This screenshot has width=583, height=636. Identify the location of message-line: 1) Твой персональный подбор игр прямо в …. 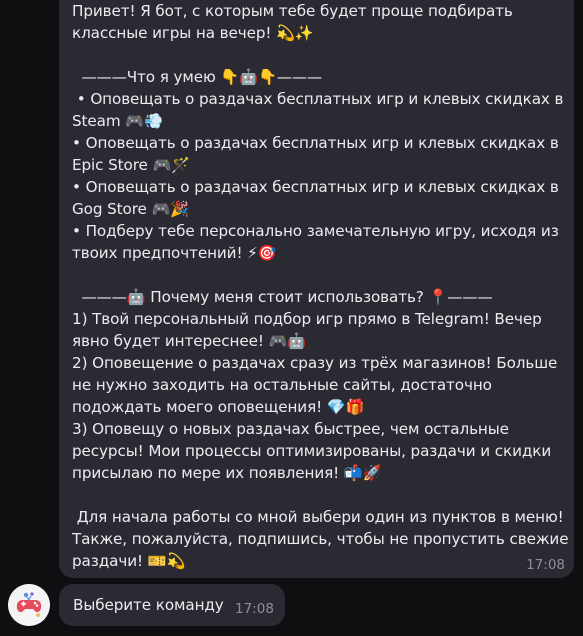
(307, 319).